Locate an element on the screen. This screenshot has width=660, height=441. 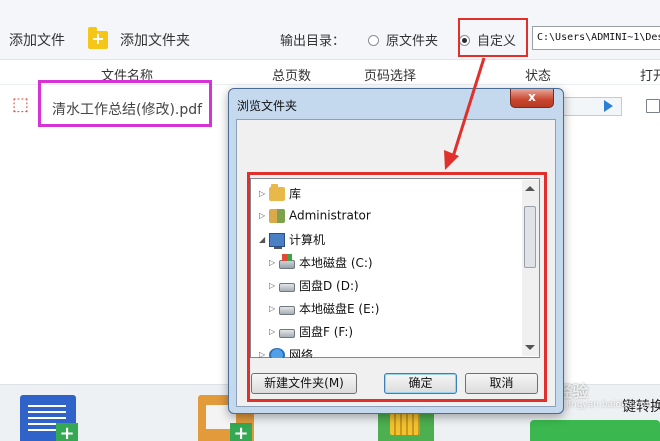
play-icon is located at coordinates (608, 106).